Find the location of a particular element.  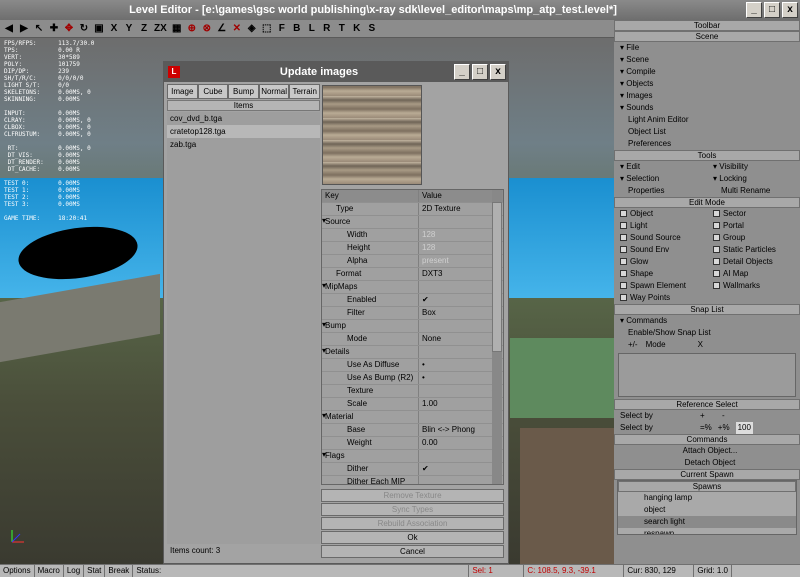

view-b-button: B is located at coordinates (297, 28).